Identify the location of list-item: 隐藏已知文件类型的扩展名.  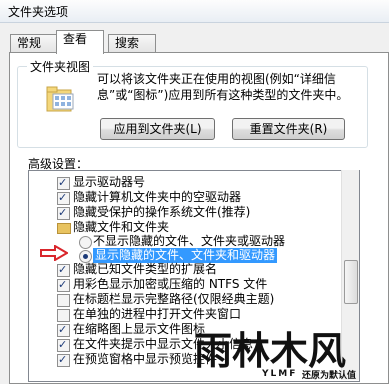
(194, 270).